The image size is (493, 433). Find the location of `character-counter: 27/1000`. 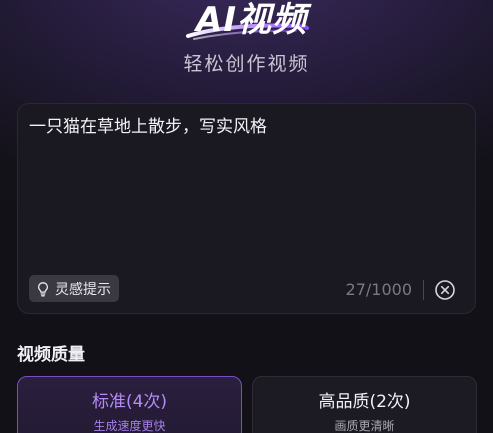

character-counter: 27/1000 is located at coordinates (378, 289).